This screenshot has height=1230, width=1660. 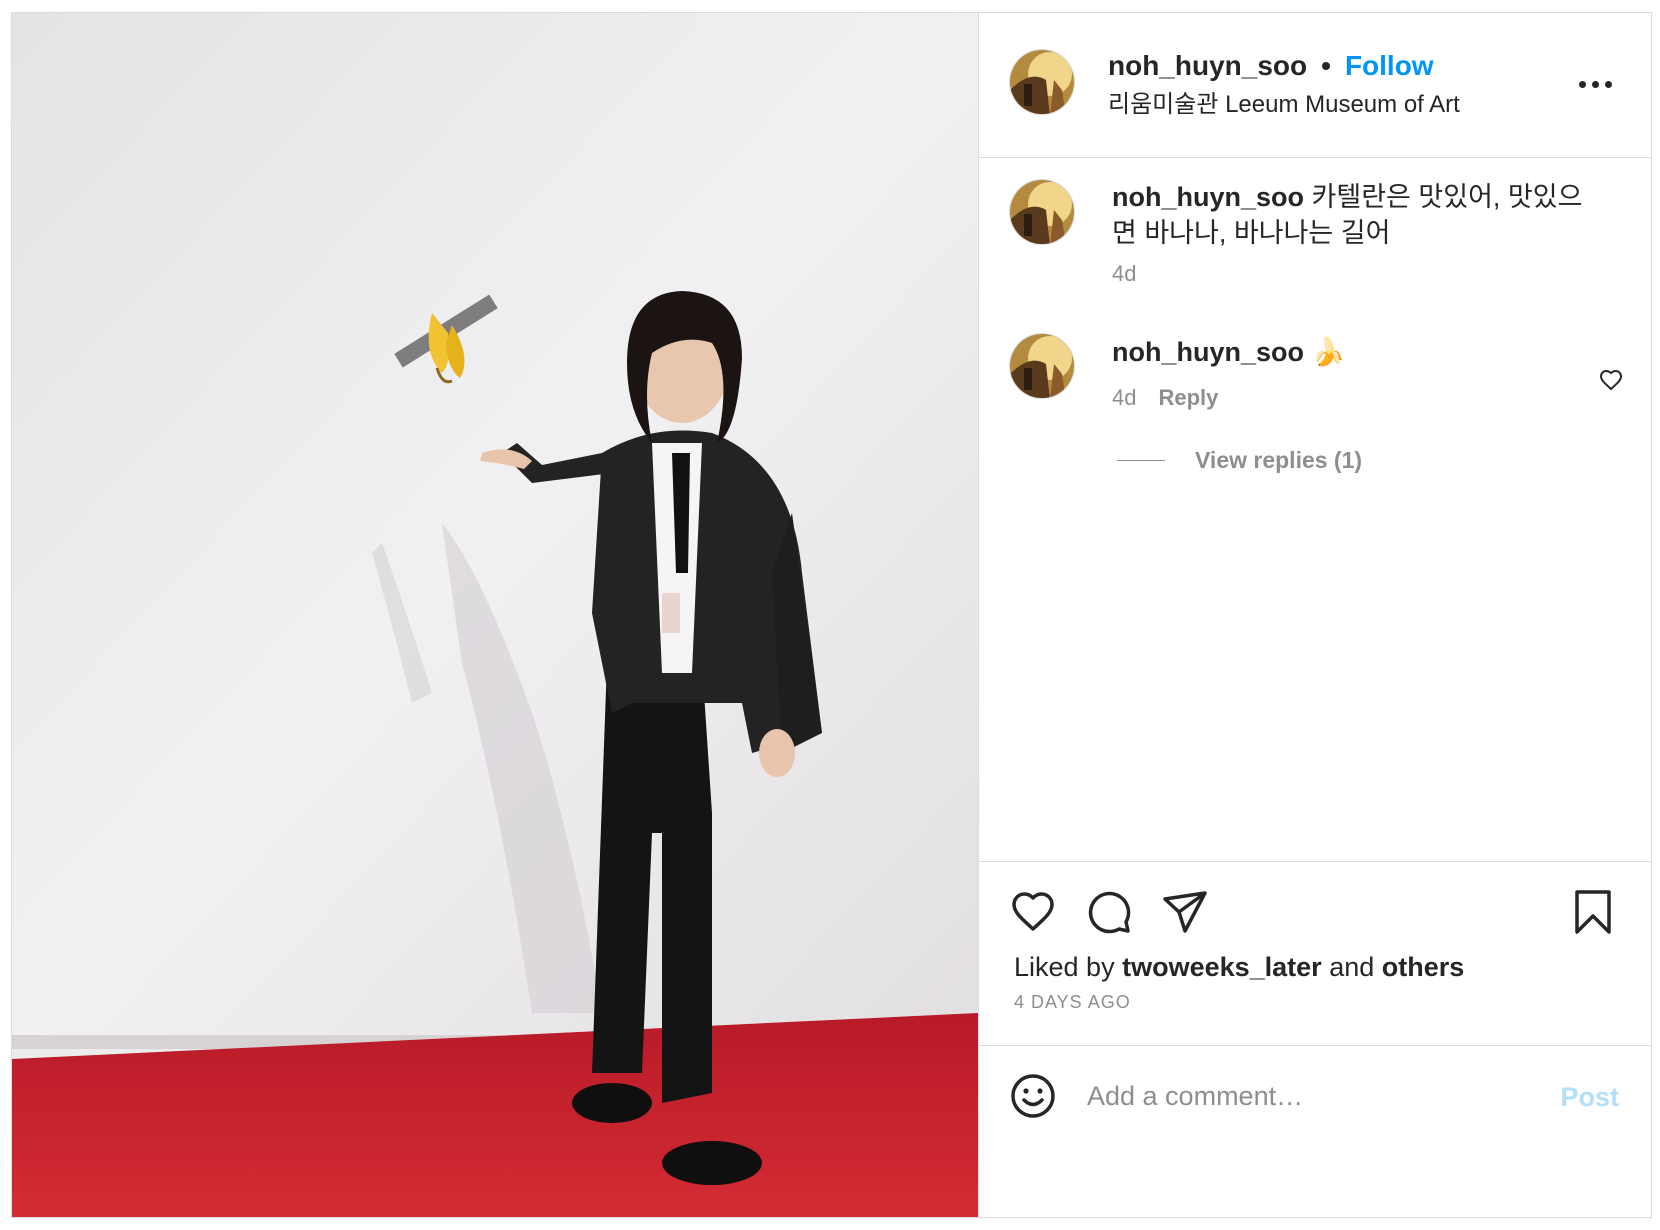 What do you see at coordinates (1124, 397) in the screenshot?
I see `comment-age: 4d` at bounding box center [1124, 397].